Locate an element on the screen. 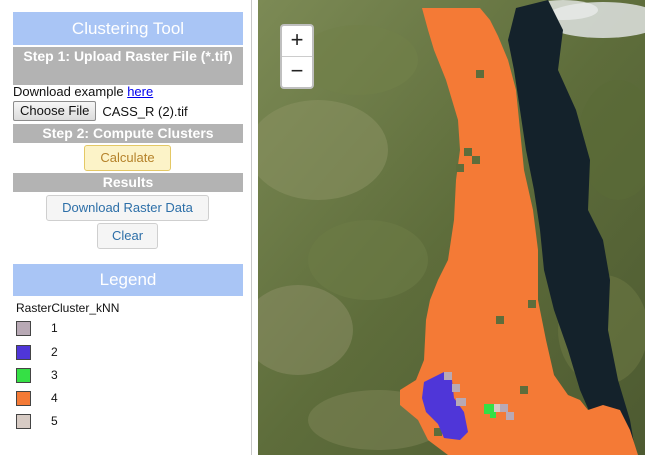  download-example-link: here is located at coordinates (140, 91).